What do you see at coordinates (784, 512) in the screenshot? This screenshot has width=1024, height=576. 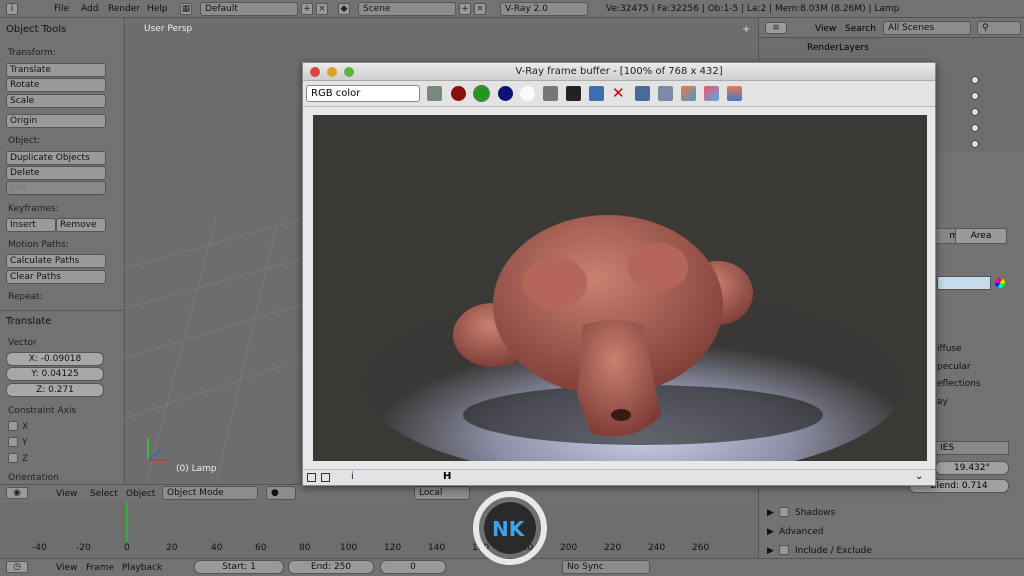 I see `shadows-checkbox` at bounding box center [784, 512].